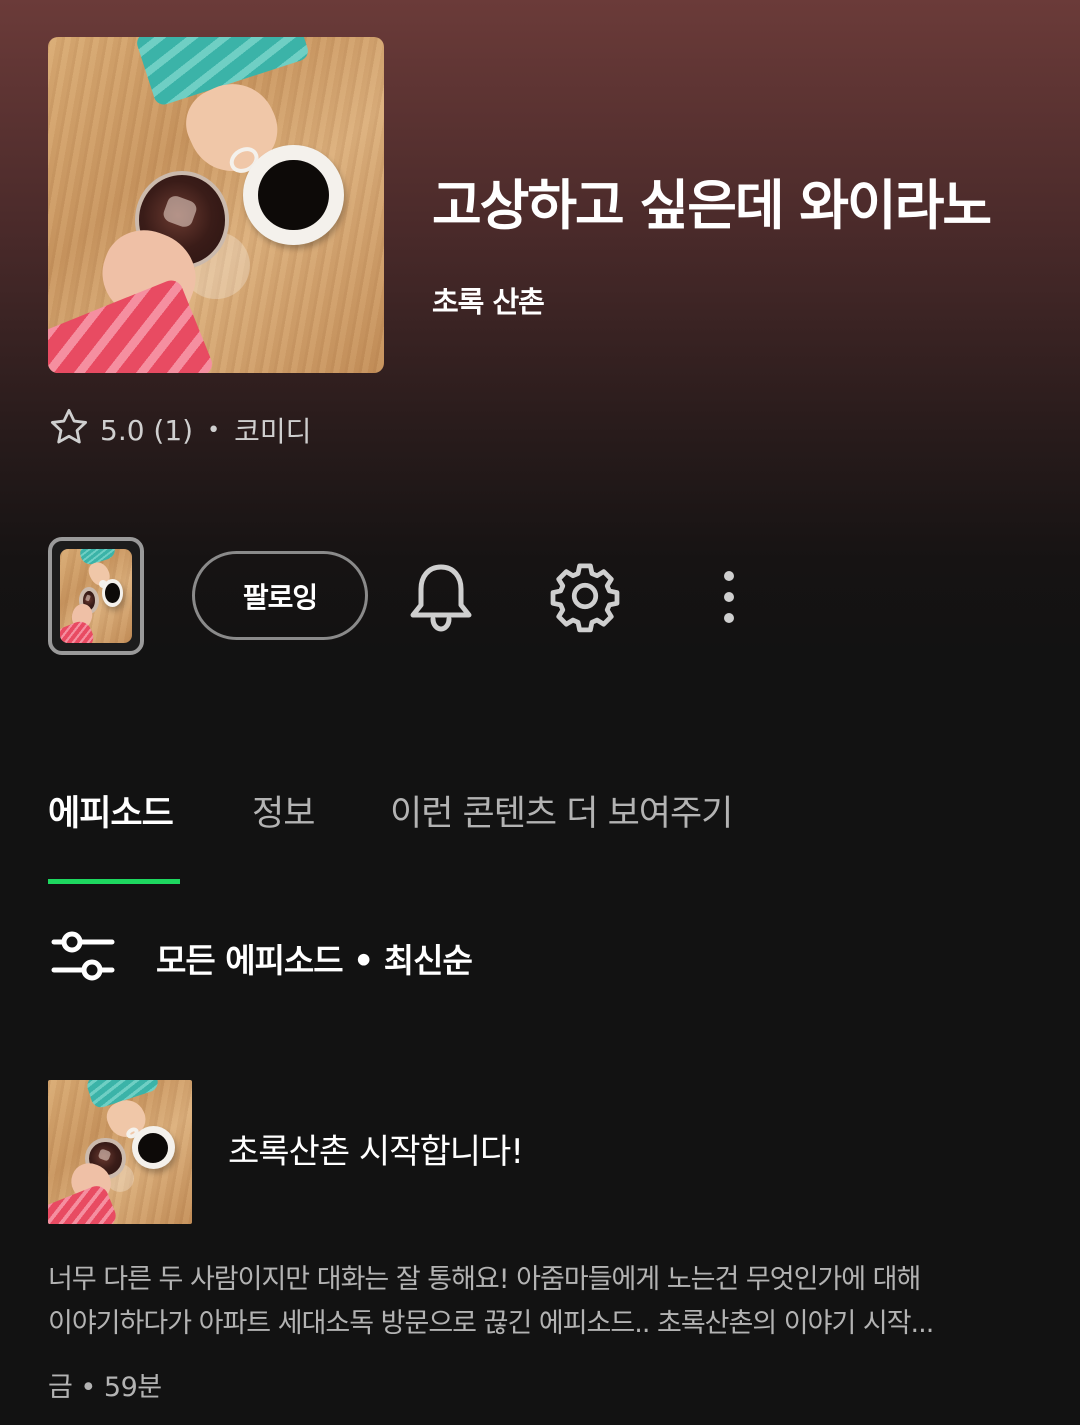 The image size is (1080, 1425). I want to click on show-meta-row: 5.0 (1) • 코미디, so click(179, 430).